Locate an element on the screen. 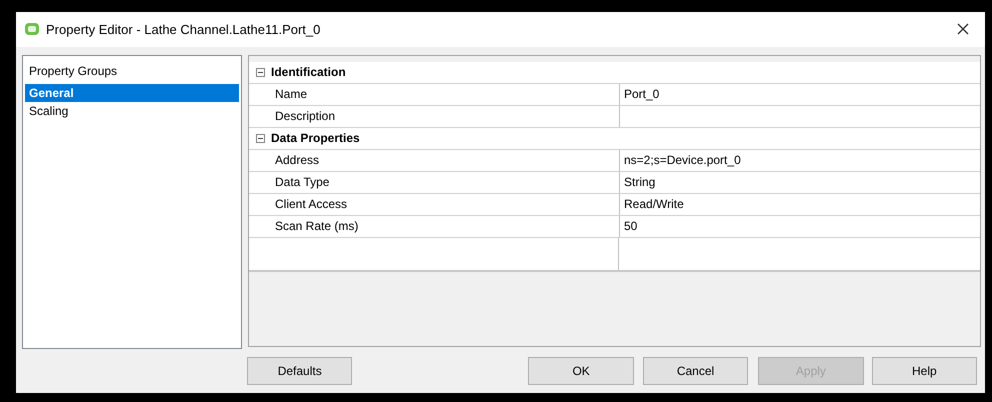 The image size is (992, 402). close-icon is located at coordinates (963, 29).